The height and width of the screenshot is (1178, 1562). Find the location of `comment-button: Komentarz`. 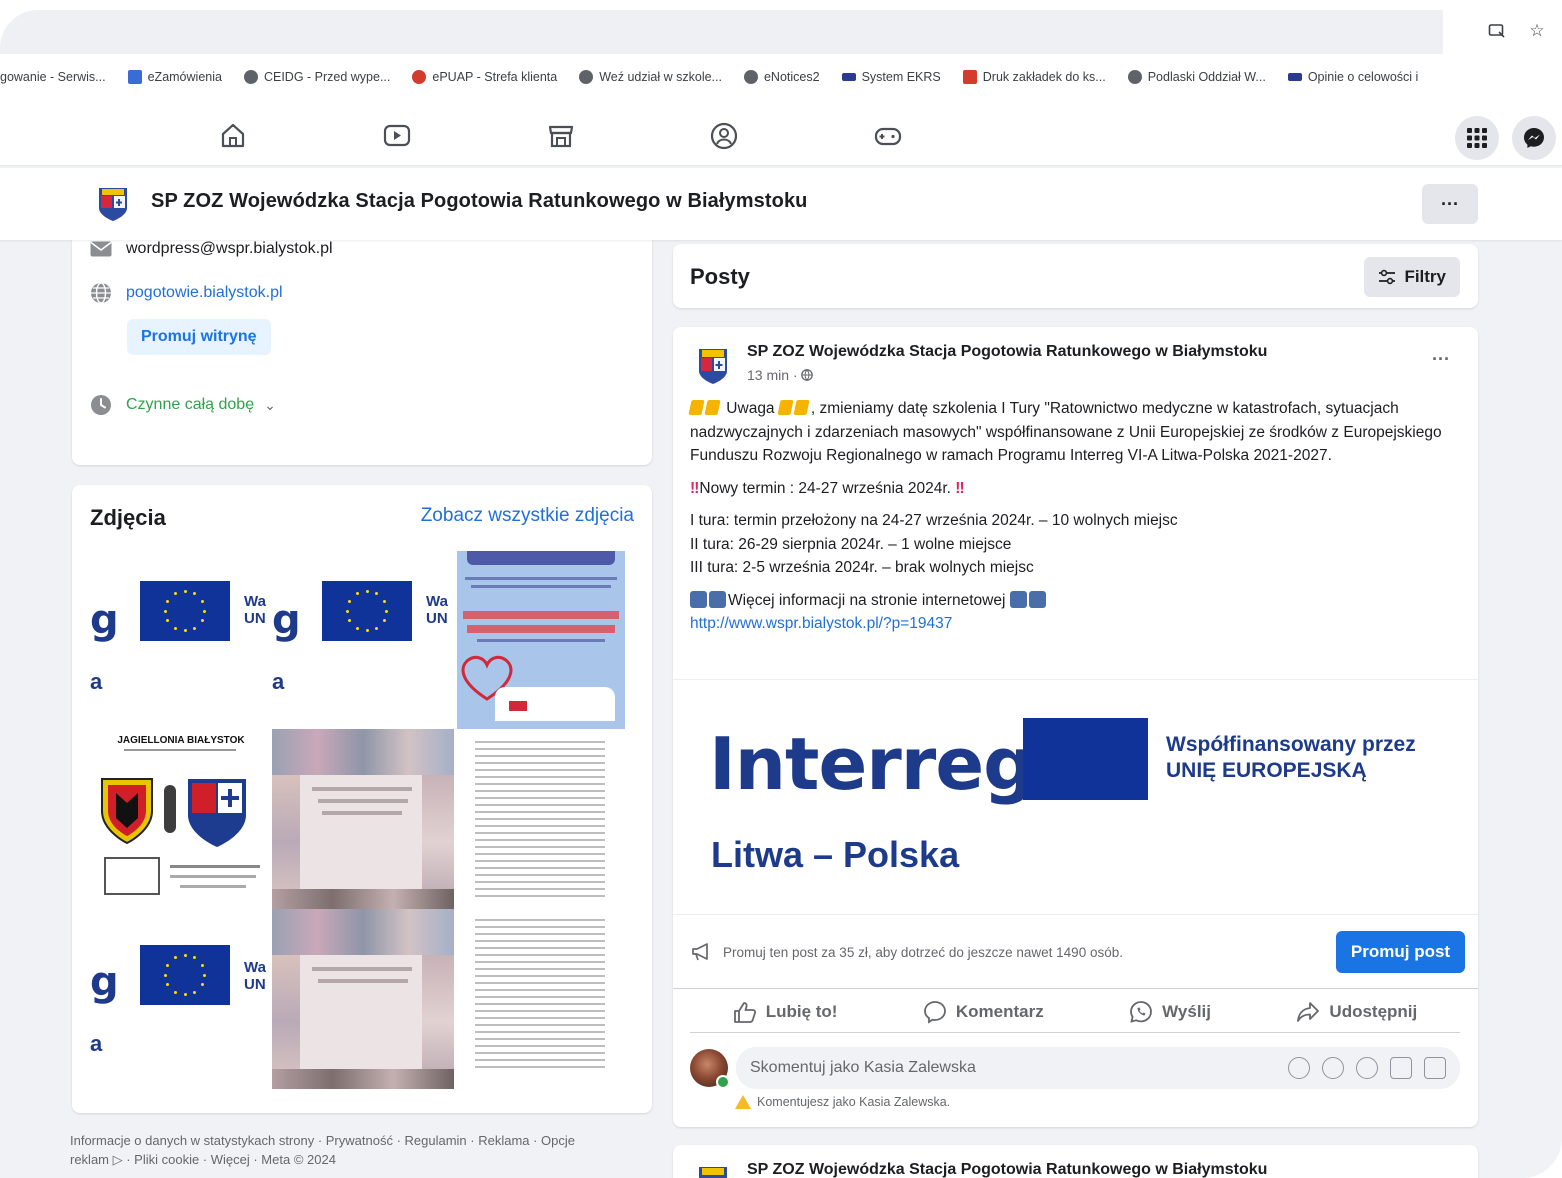

comment-button: Komentarz is located at coordinates (983, 1012).